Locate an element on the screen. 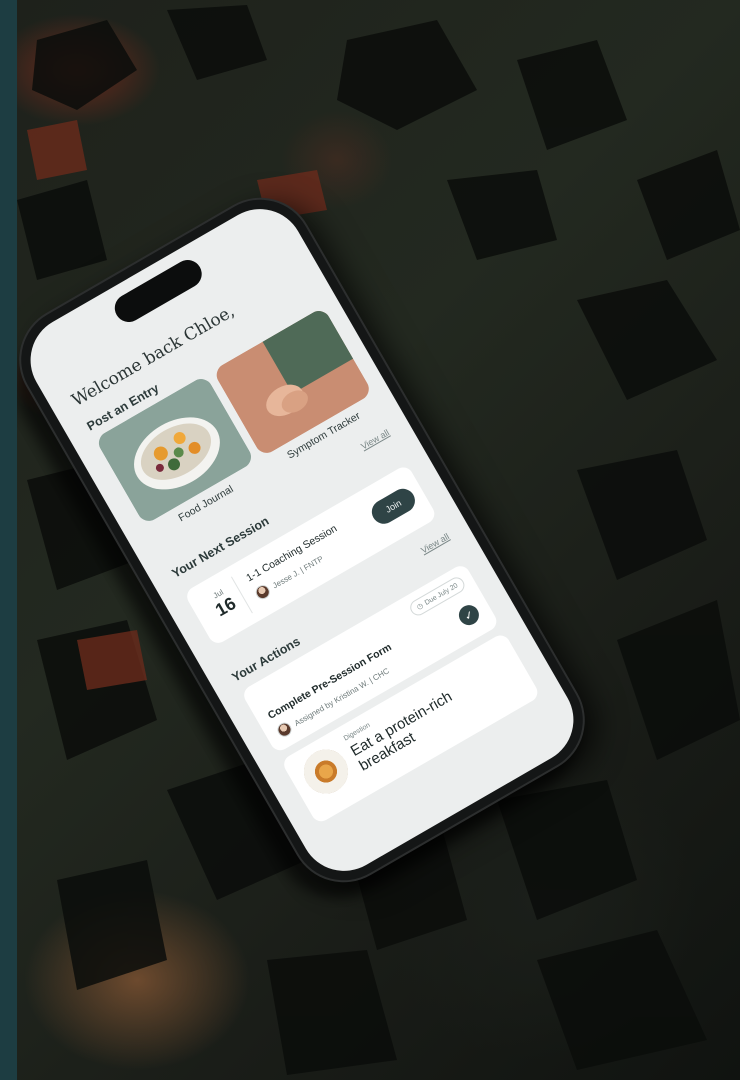  view-all-actions-link: View all is located at coordinates (435, 543).